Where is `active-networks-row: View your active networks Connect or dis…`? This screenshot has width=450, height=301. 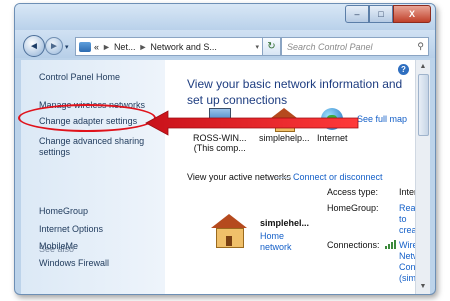
active-networks-row: View your active networks Connect or dis… is located at coordinates (302, 177).